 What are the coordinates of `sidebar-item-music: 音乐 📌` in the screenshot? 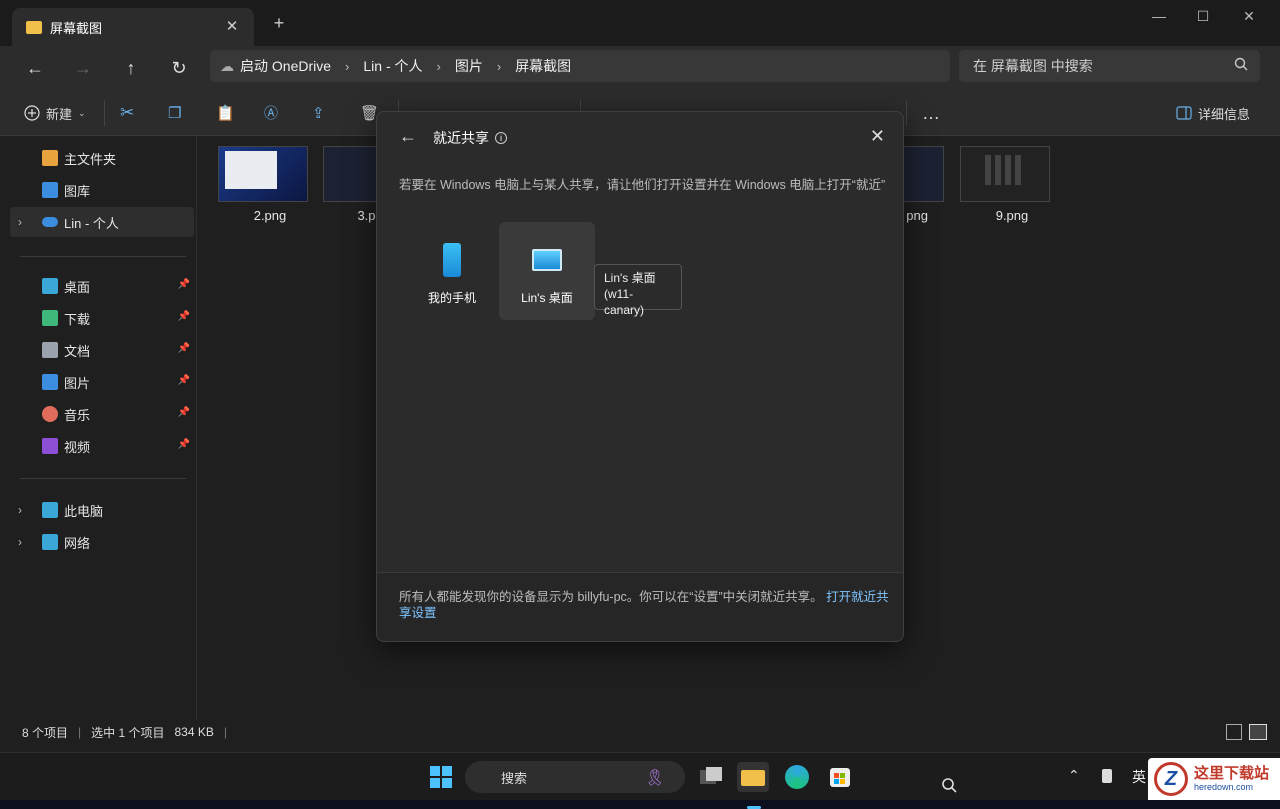 It's located at (102, 414).